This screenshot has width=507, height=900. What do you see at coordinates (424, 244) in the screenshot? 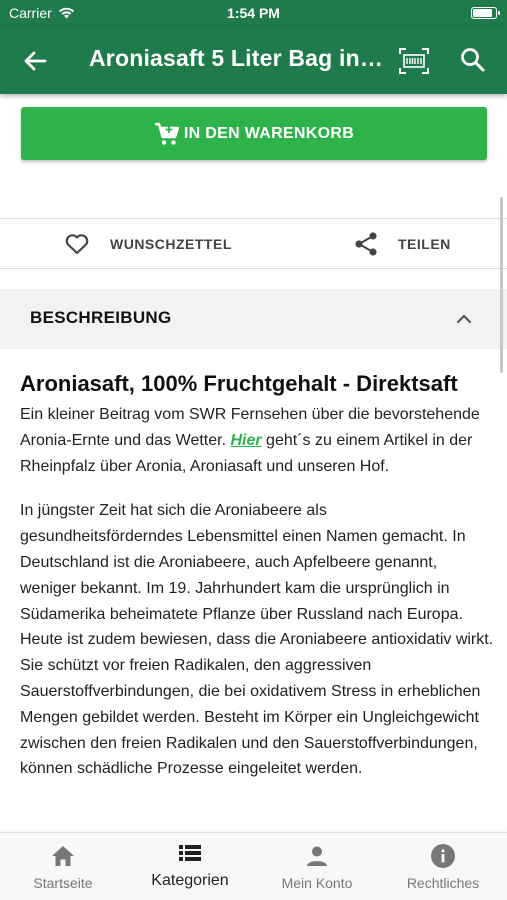
I see `share-label: TEILEN` at bounding box center [424, 244].